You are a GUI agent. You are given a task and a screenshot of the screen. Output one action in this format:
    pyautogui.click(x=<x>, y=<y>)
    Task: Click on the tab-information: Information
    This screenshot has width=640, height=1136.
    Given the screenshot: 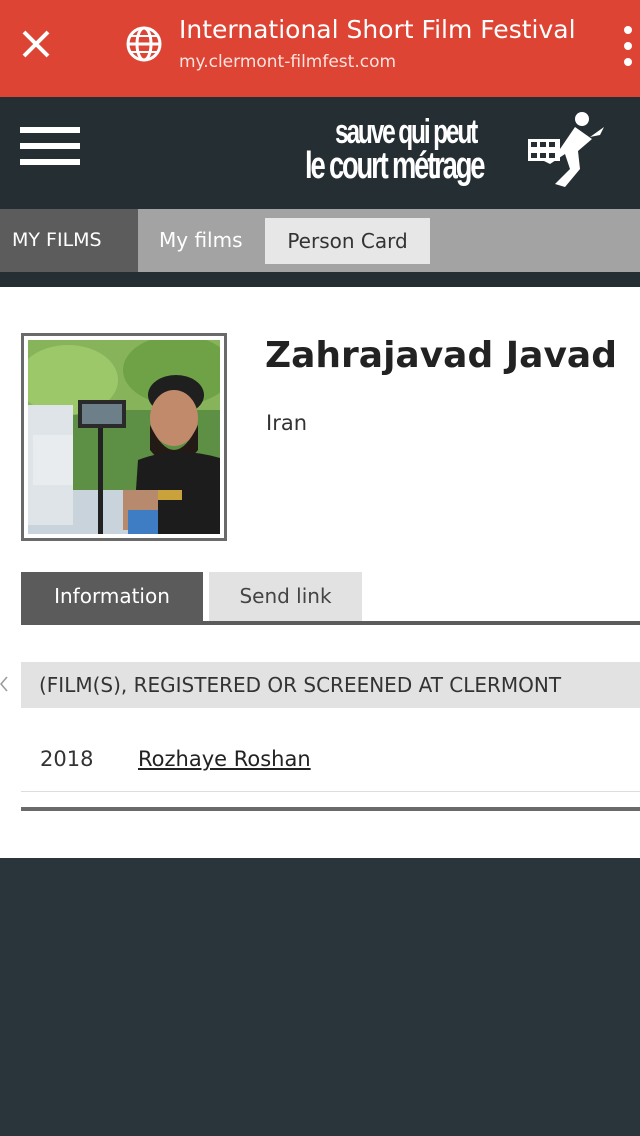 What is the action you would take?
    pyautogui.click(x=112, y=596)
    